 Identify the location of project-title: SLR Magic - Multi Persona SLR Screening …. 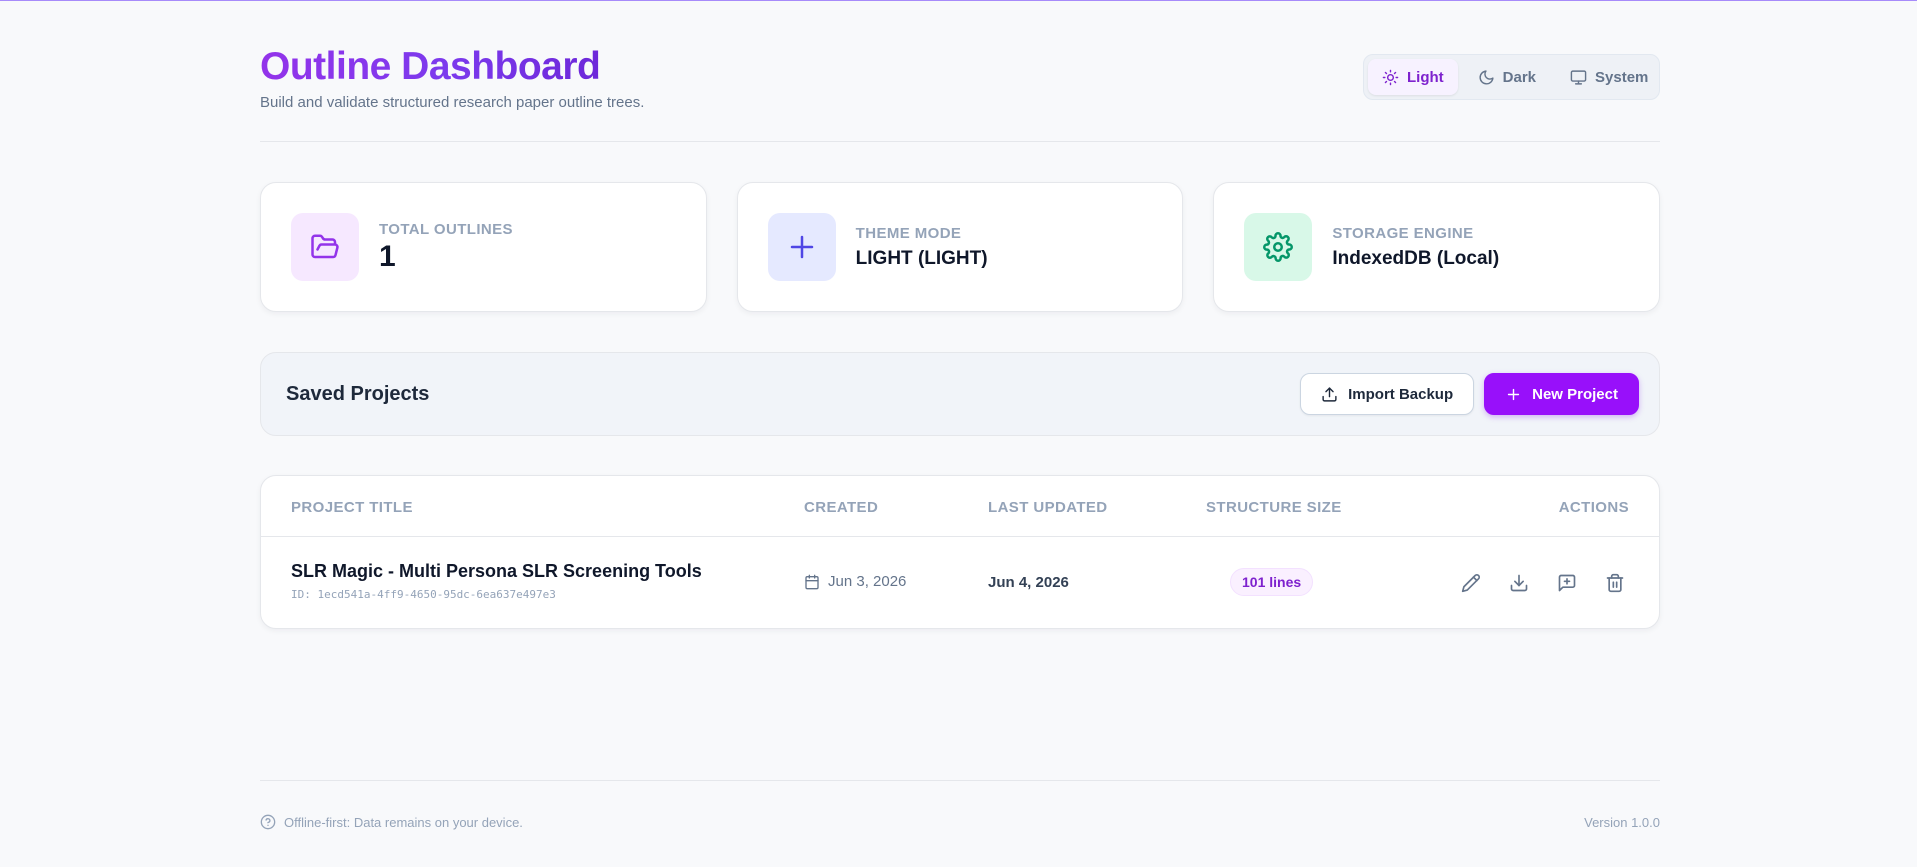
(496, 571).